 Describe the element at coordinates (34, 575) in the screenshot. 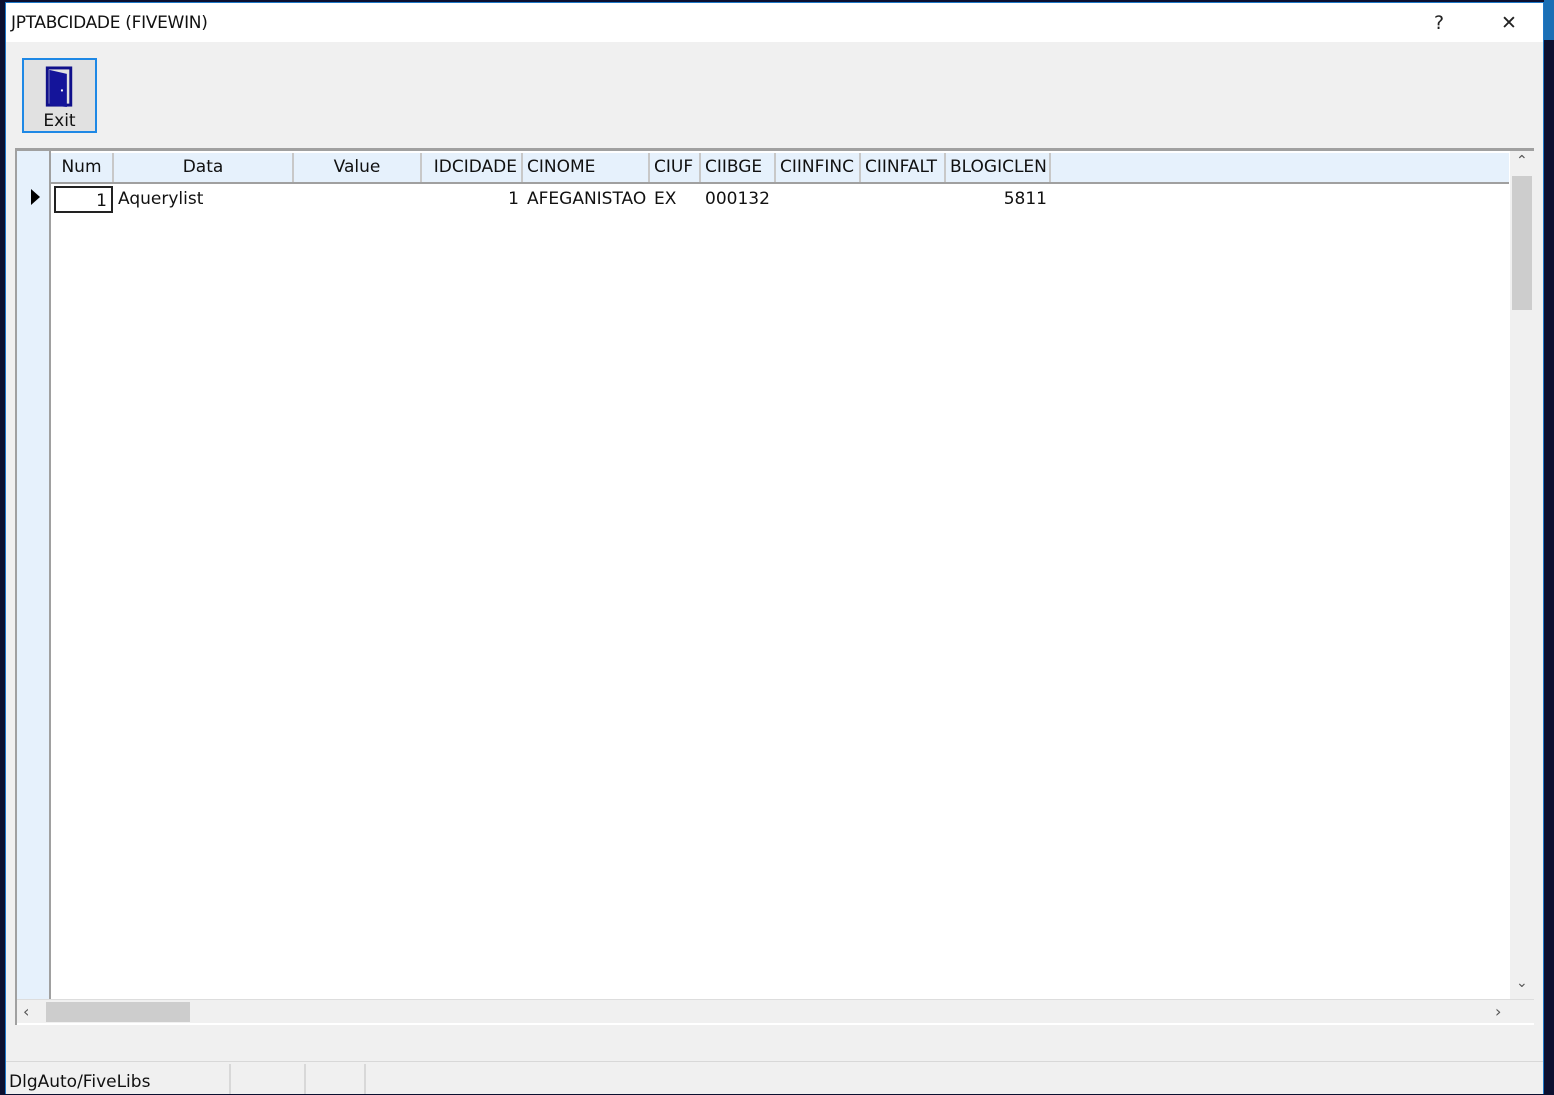

I see `row-indicator-column` at that location.